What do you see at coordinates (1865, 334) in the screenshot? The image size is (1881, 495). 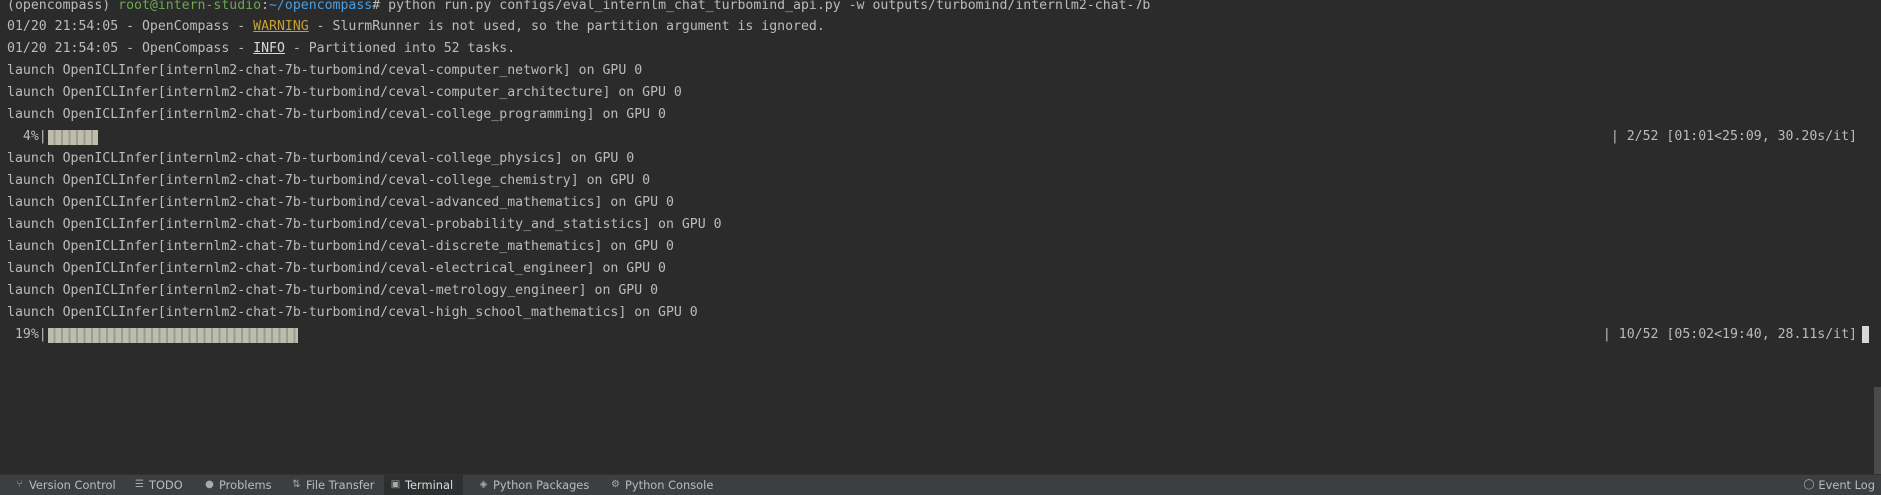 I see `terminal-cursor` at bounding box center [1865, 334].